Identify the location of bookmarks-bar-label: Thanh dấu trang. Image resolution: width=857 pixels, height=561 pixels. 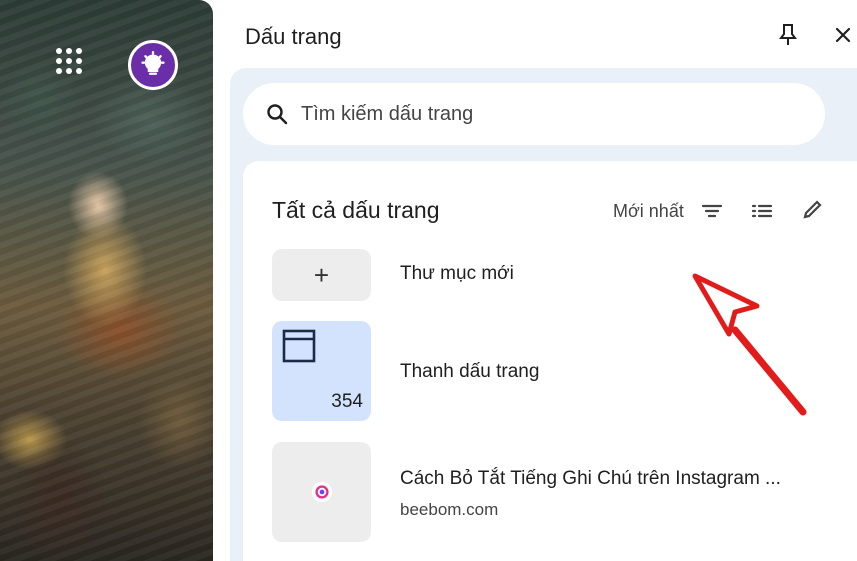
(470, 371).